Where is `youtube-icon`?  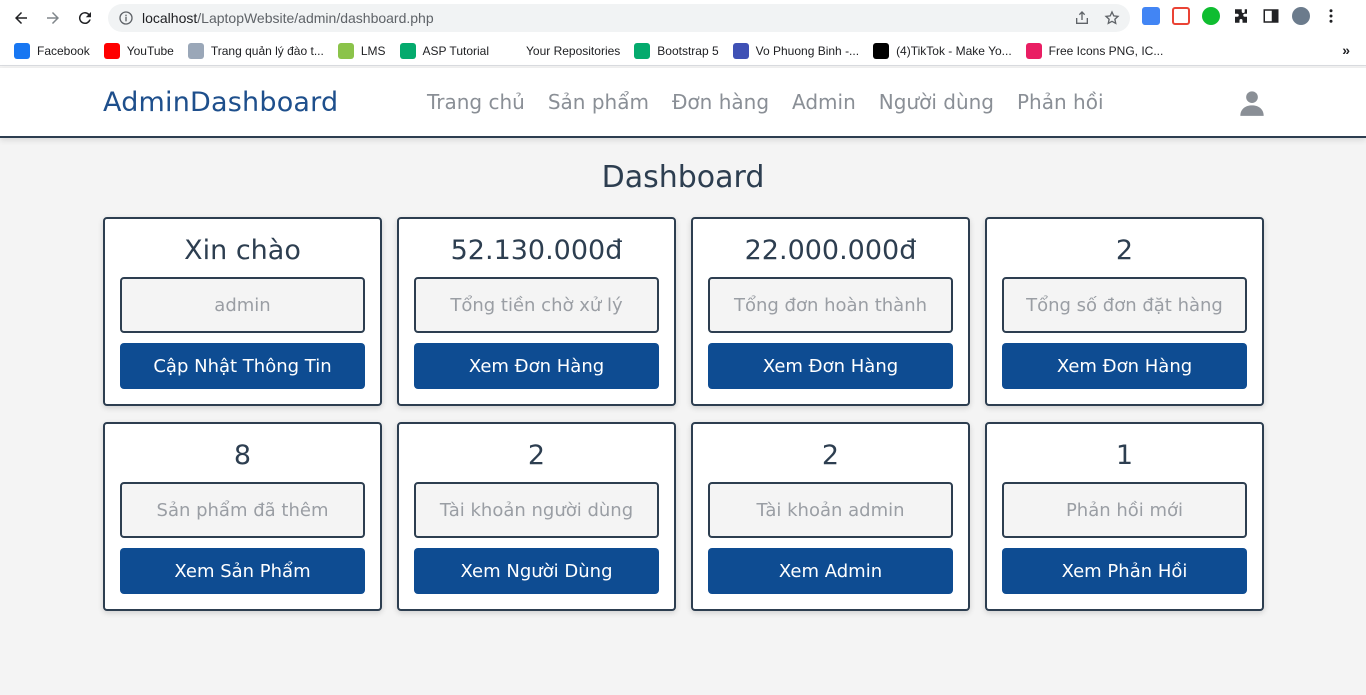 youtube-icon is located at coordinates (111, 50).